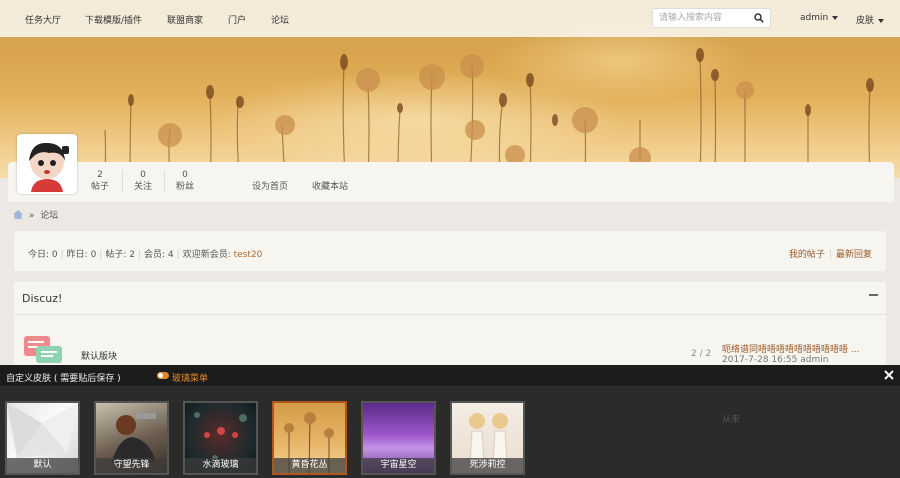  What do you see at coordinates (163, 375) in the screenshot?
I see `glass-menu-toggle` at bounding box center [163, 375].